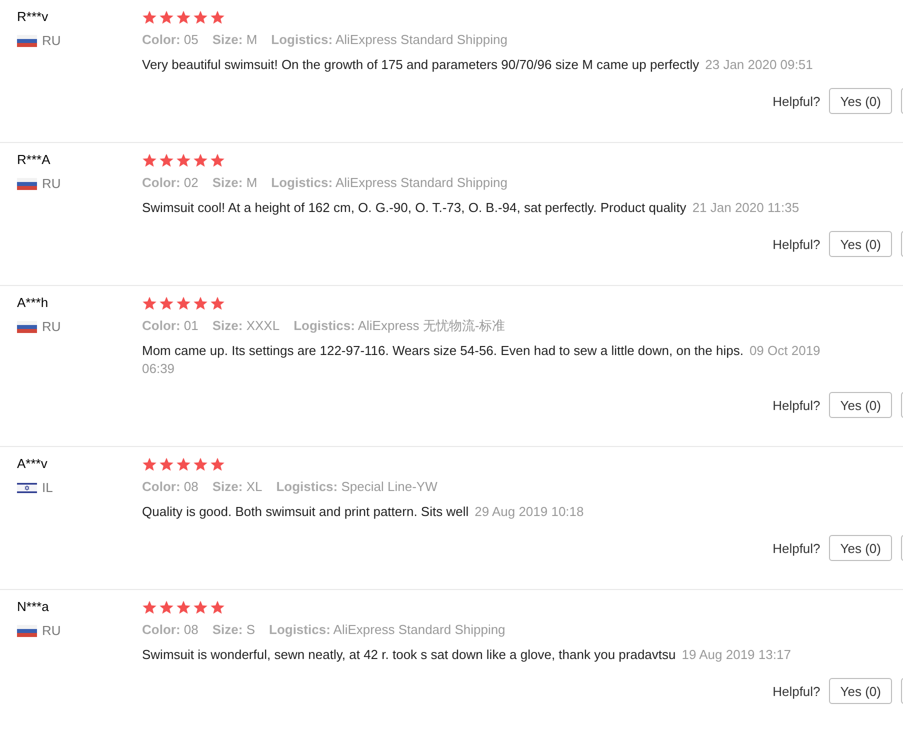  I want to click on review-text: Swimsuit is wonderful, sewn neatly, at 42 r. took s sat down like a glove, thank you pradavtsu 19 Aug 2019 13:17, so click(467, 655).